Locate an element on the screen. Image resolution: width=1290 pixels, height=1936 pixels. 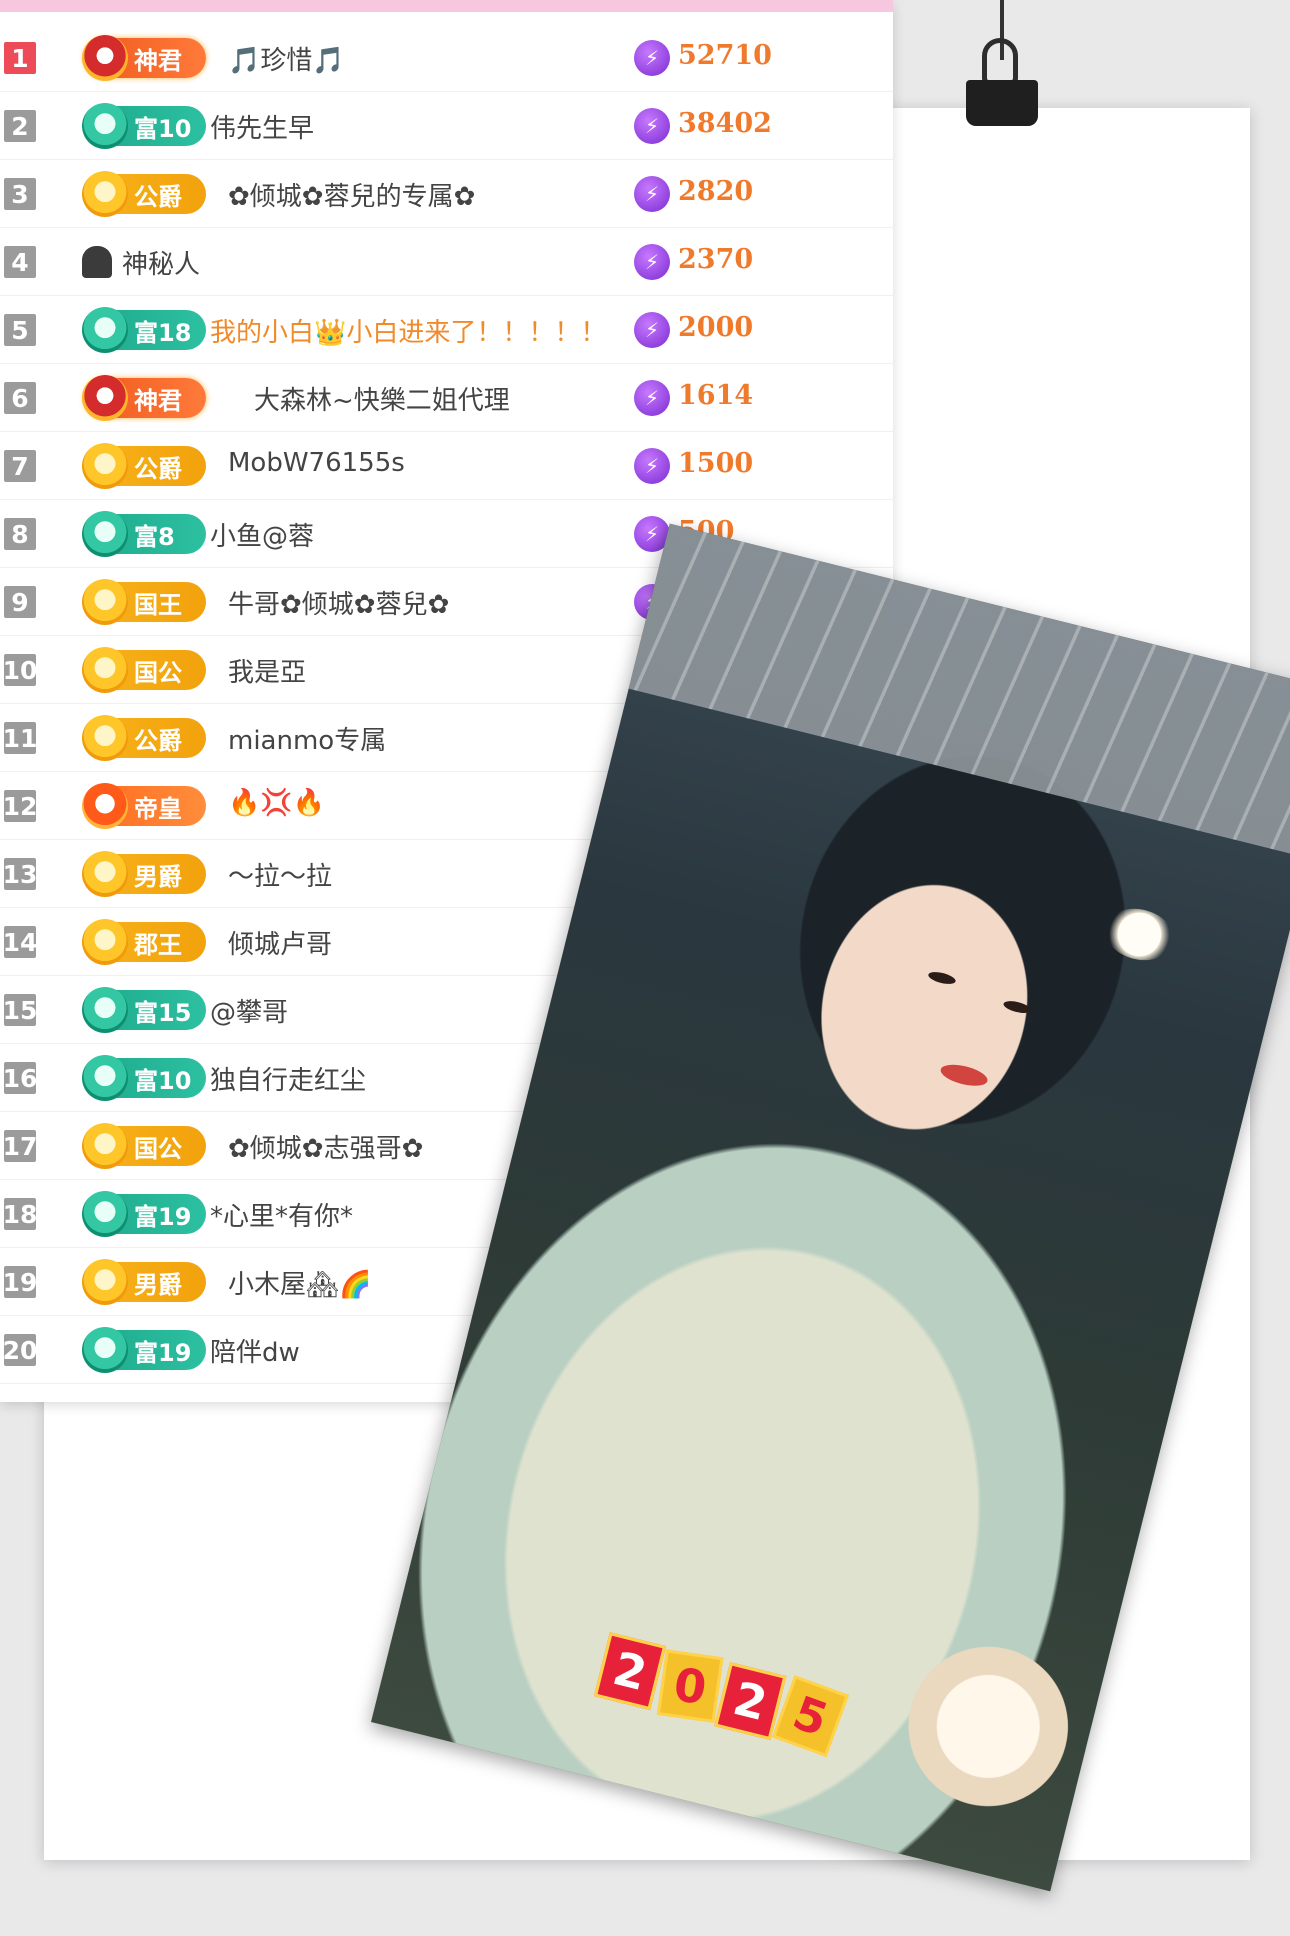
username: 伟先生早 is located at coordinates (262, 129).